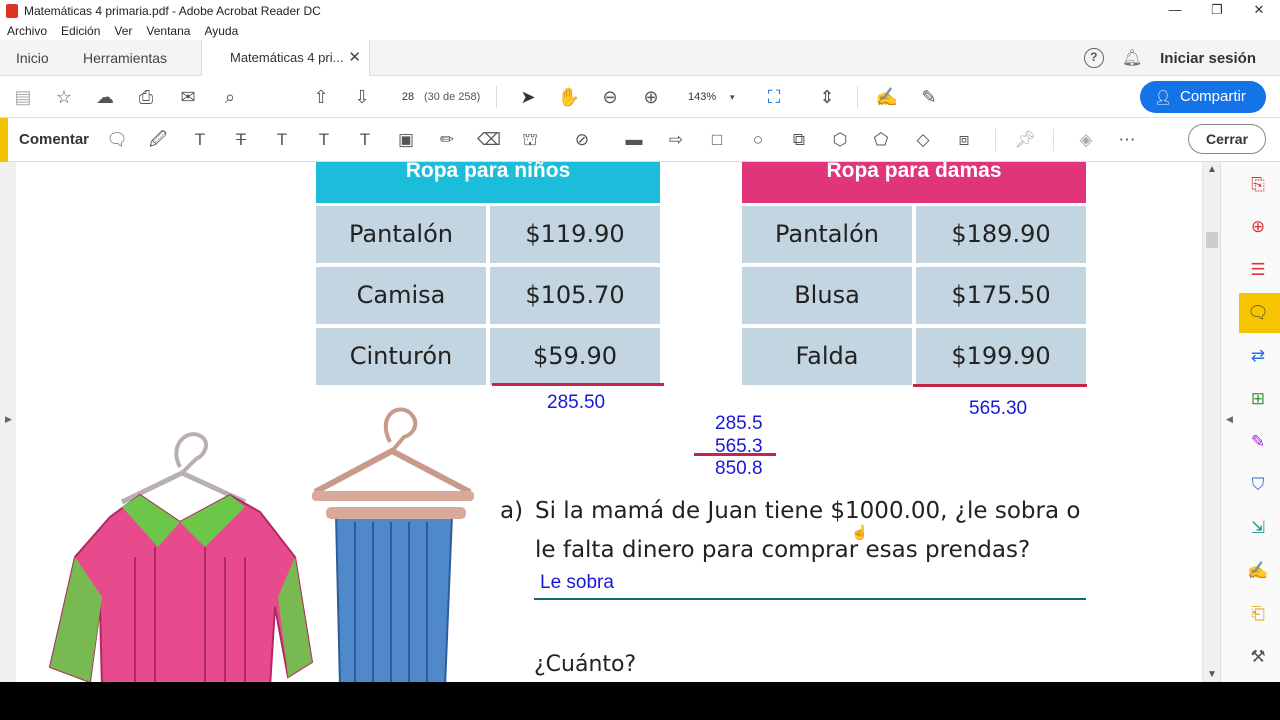  I want to click on zoom-out-icon: ⊖, so click(610, 97).